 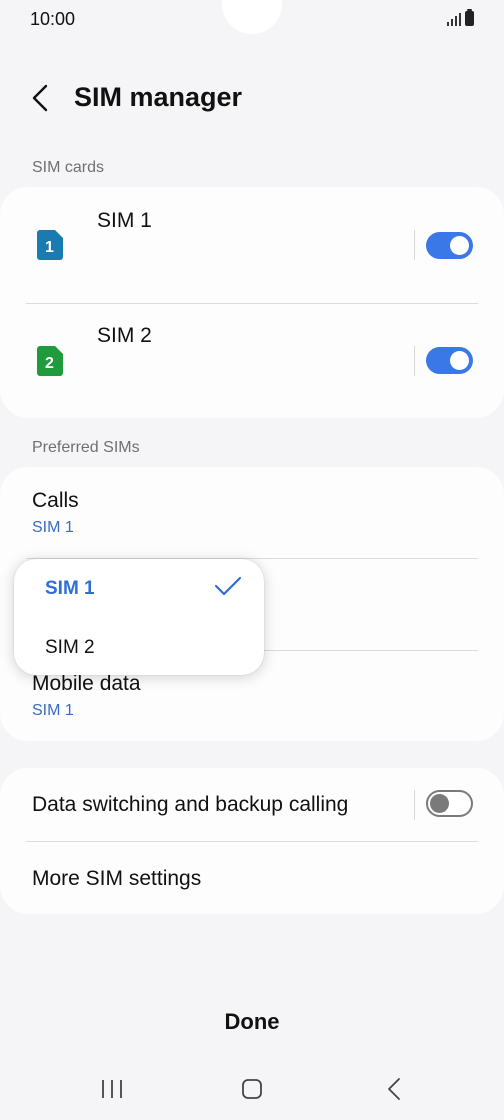 I want to click on navigation-bar, so click(x=252, y=1090).